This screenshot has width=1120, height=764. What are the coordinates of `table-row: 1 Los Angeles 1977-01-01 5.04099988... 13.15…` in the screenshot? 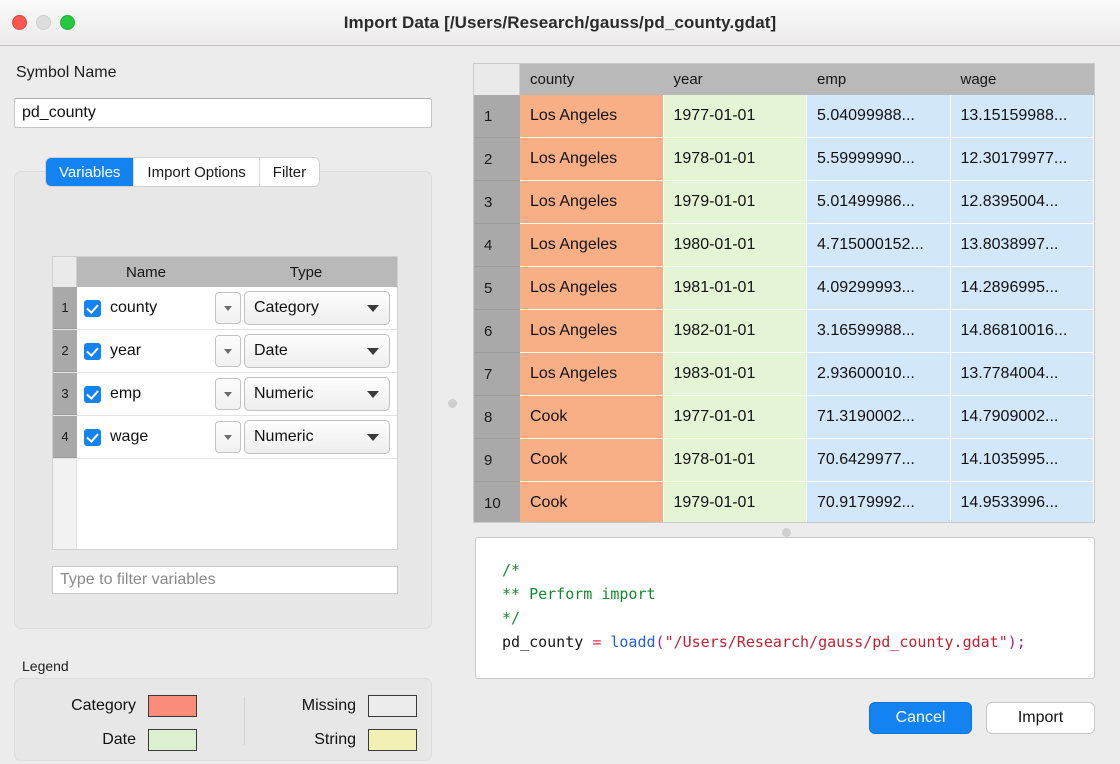 It's located at (784, 116).